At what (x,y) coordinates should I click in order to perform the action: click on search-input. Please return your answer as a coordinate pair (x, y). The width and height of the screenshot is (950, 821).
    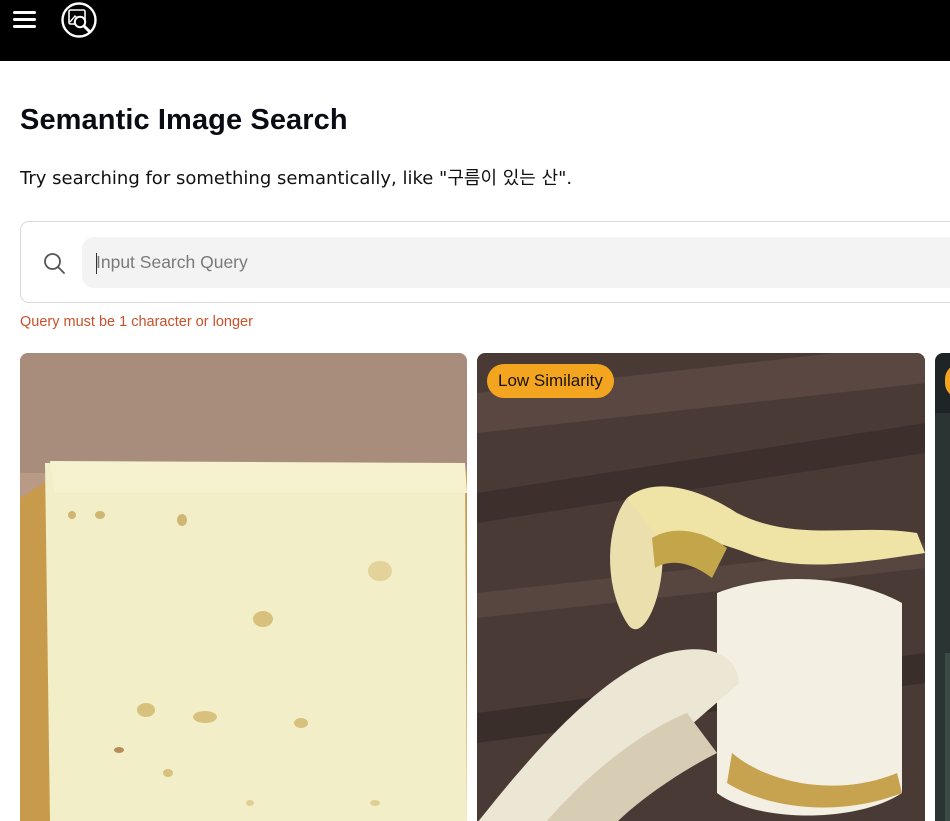
    Looking at the image, I should click on (516, 262).